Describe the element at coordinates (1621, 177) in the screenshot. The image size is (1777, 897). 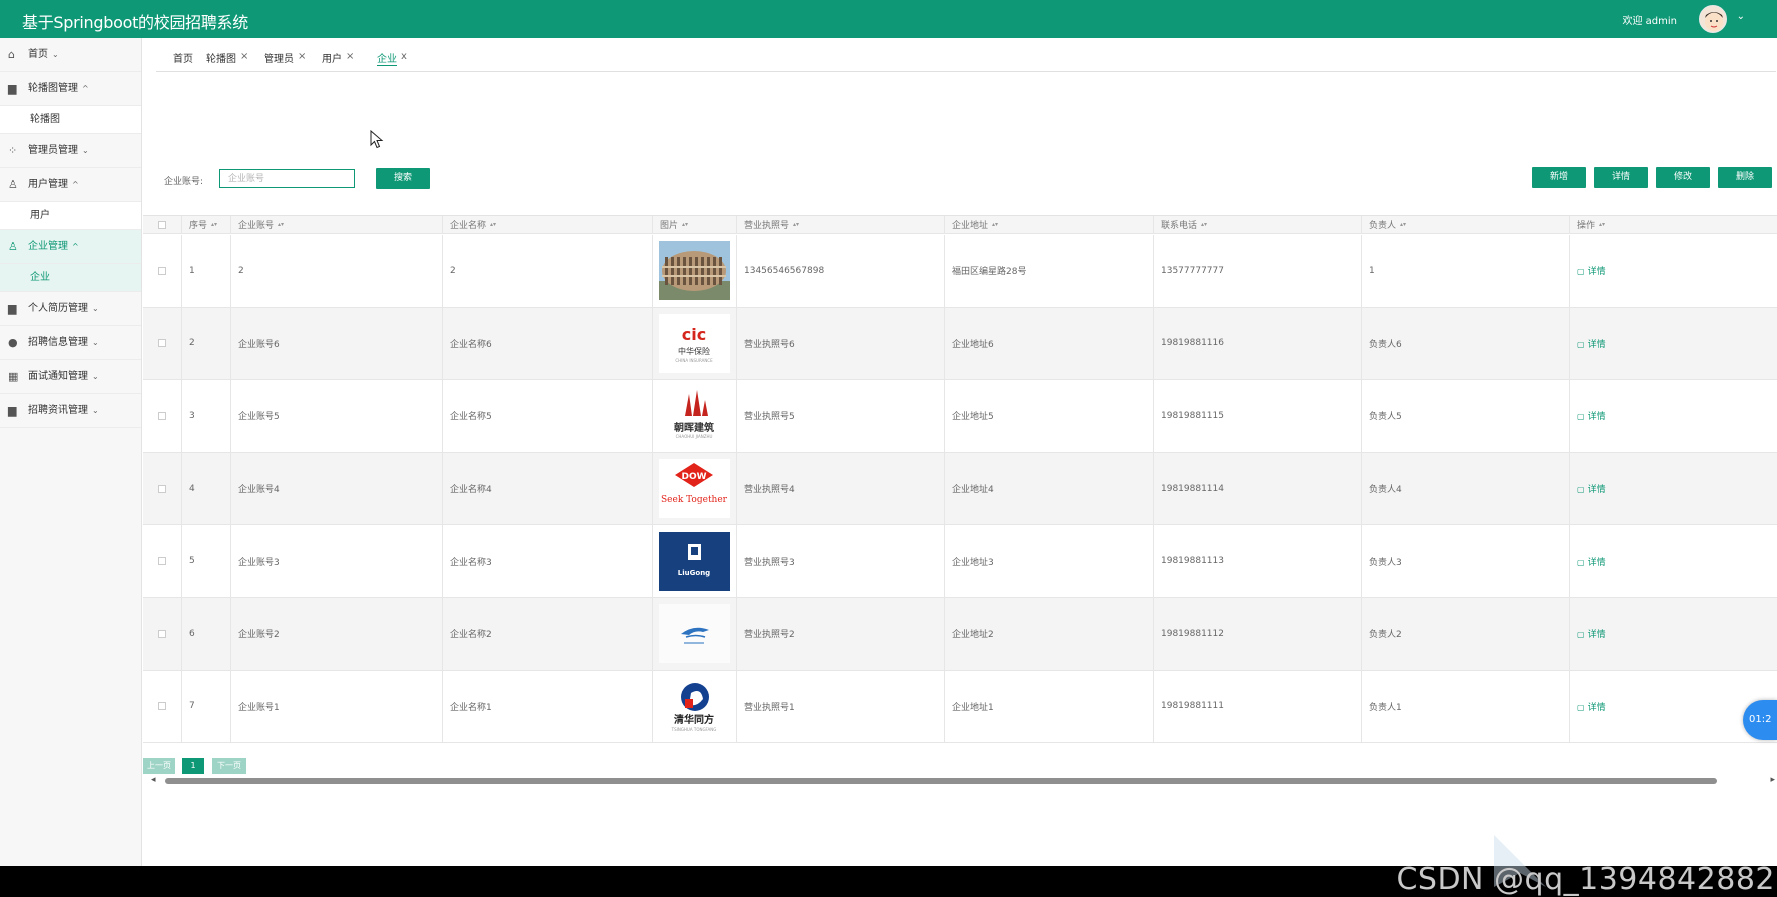
I see `detail-button: 详情` at that location.